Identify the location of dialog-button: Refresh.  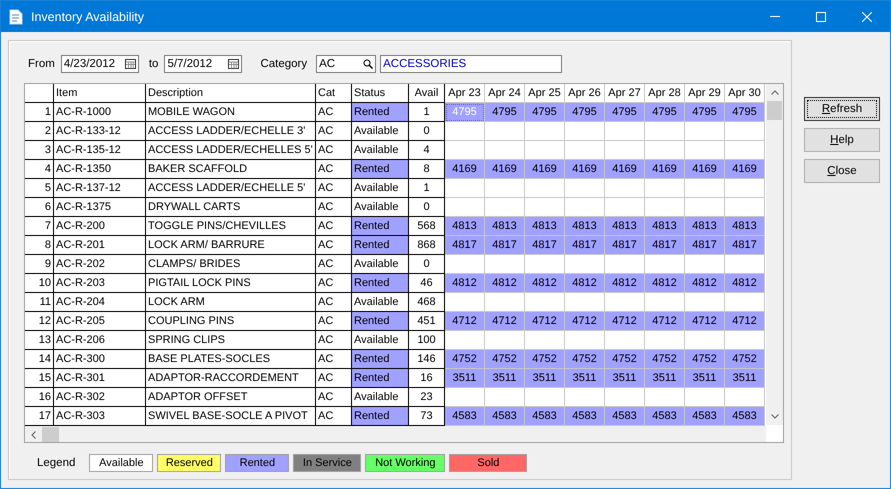
(842, 109).